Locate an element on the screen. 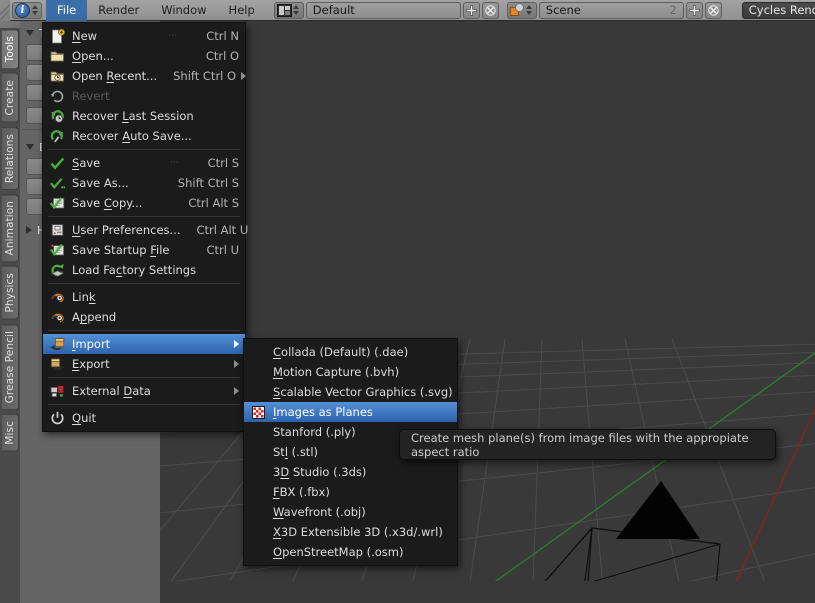 Image resolution: width=815 pixels, height=603 pixels. sidebar-tab-tools: Tools is located at coordinates (10, 49).